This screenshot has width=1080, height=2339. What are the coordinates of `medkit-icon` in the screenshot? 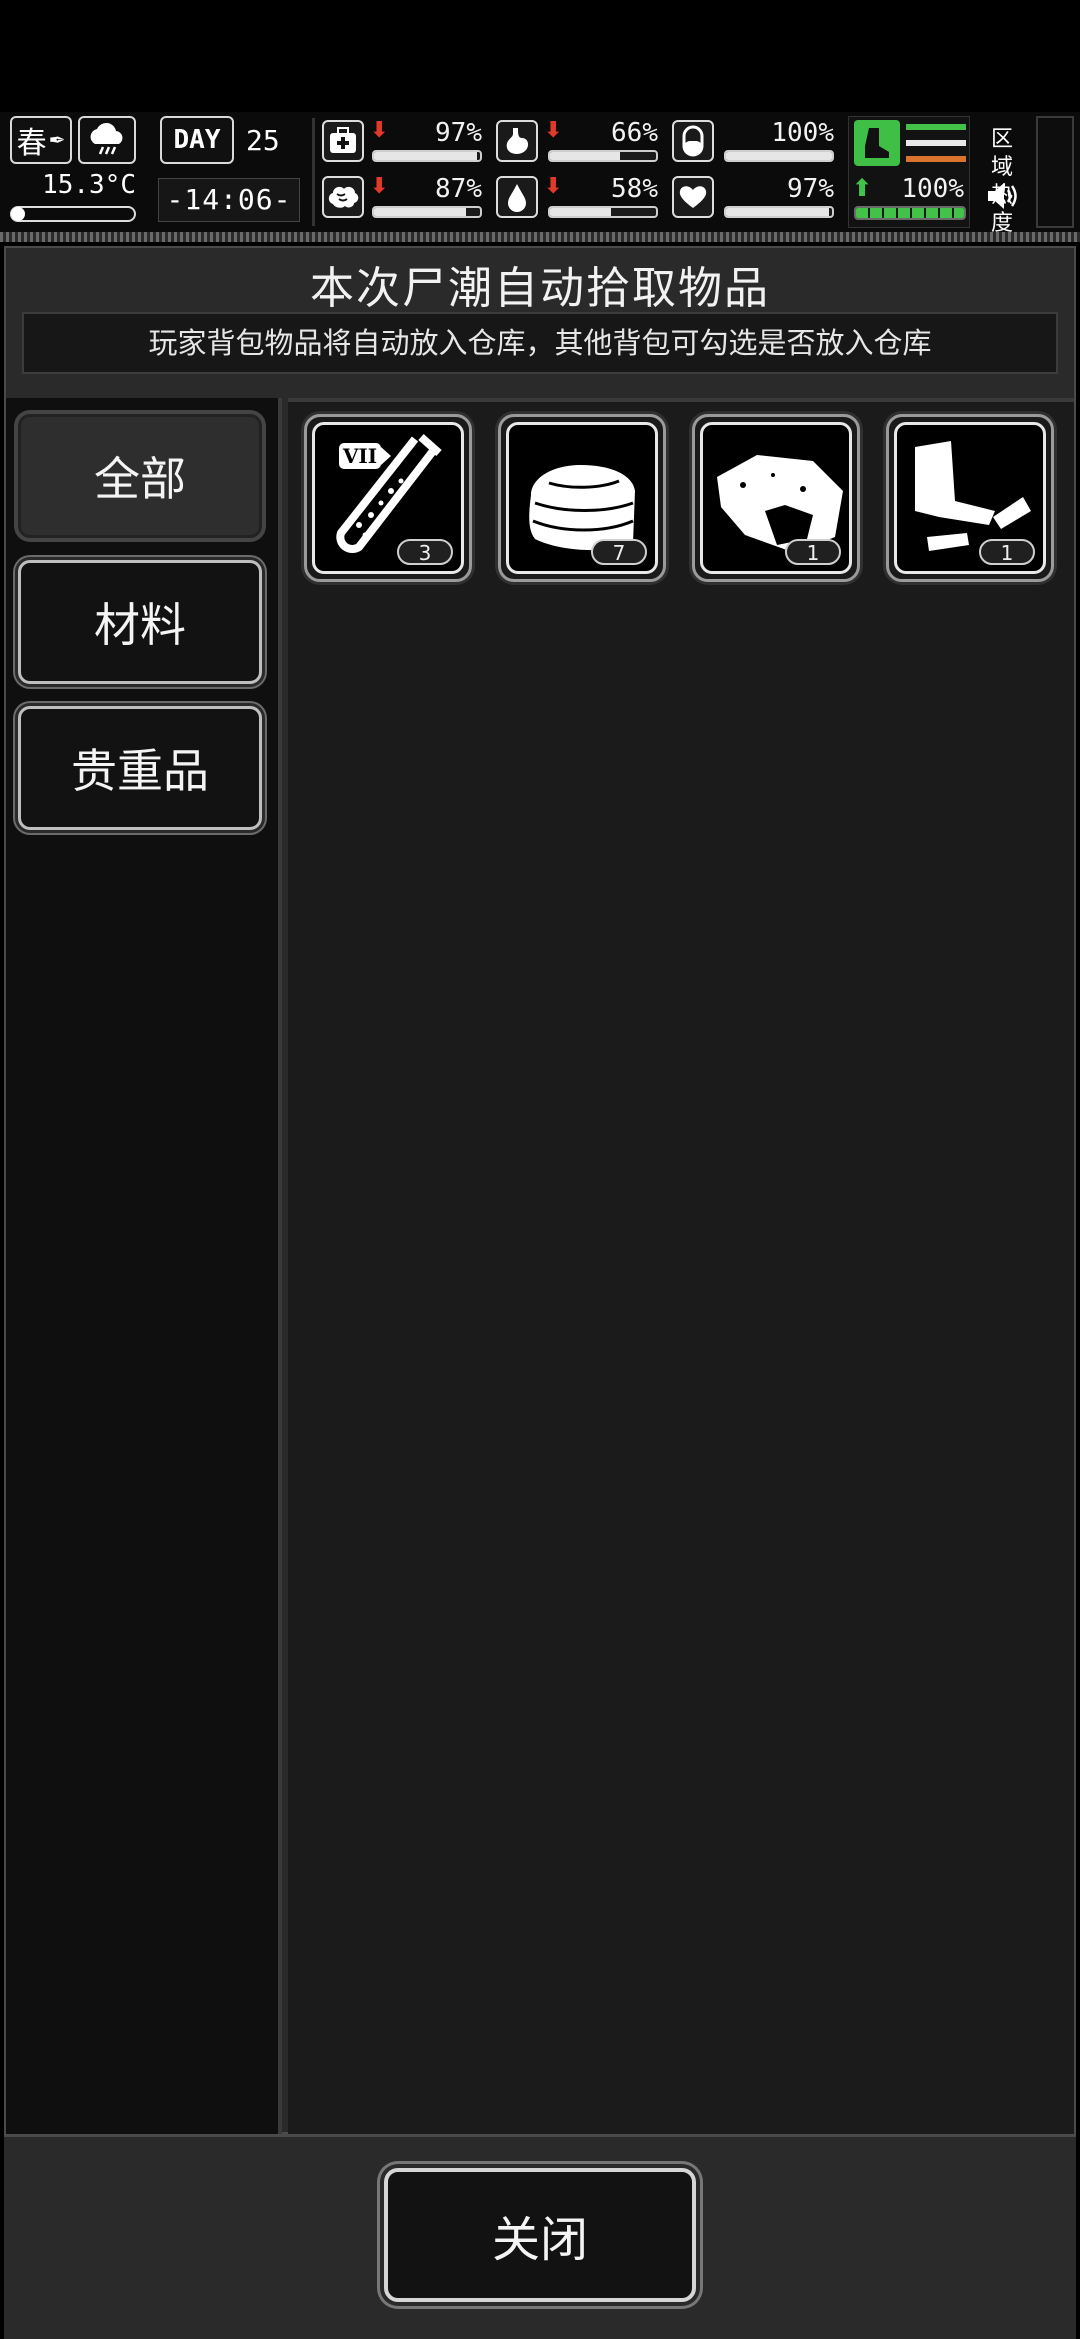 It's located at (343, 141).